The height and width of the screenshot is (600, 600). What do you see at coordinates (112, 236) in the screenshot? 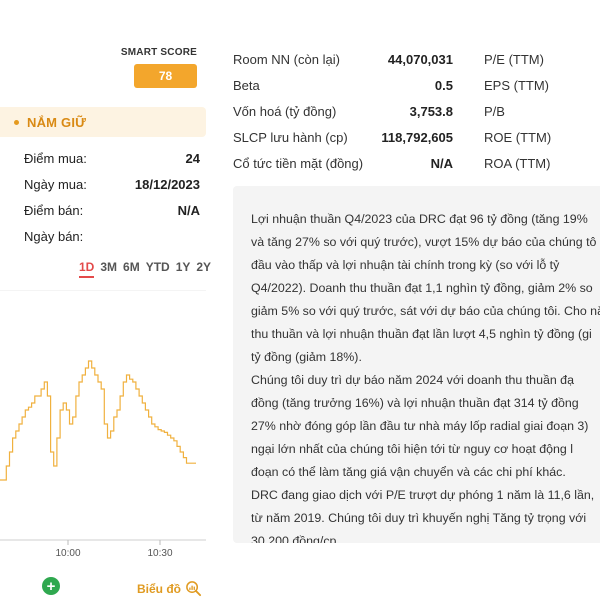
I see `sell-date-row: Ngày bán:` at bounding box center [112, 236].